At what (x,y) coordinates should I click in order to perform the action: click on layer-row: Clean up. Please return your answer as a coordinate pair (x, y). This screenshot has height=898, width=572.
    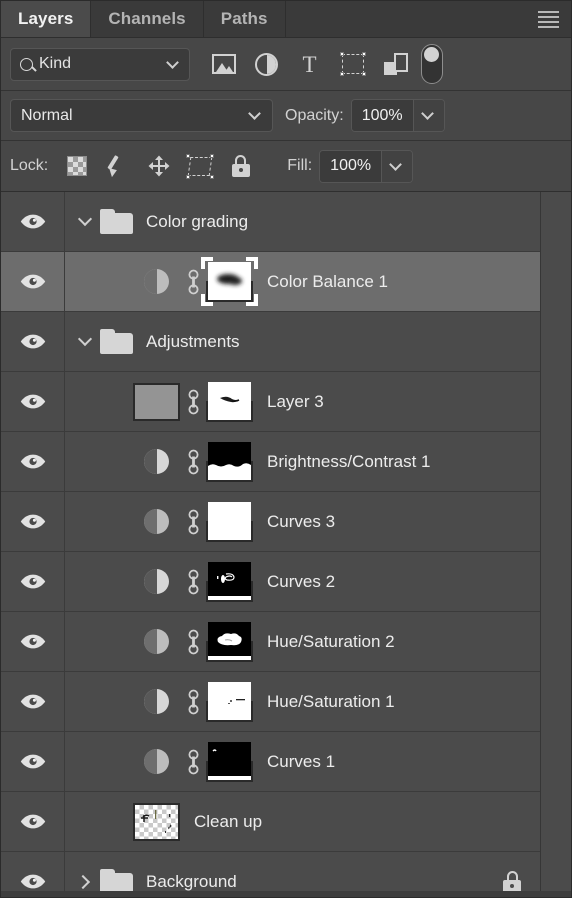
    Looking at the image, I should click on (270, 822).